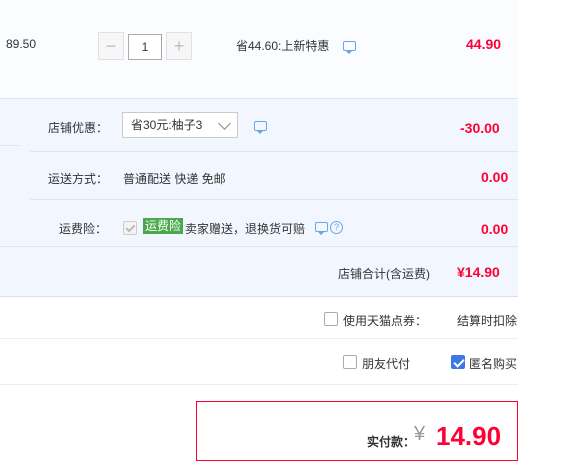 This screenshot has height=461, width=564. What do you see at coordinates (386, 364) in the screenshot?
I see `friend-pay-label: 朋友代付` at bounding box center [386, 364].